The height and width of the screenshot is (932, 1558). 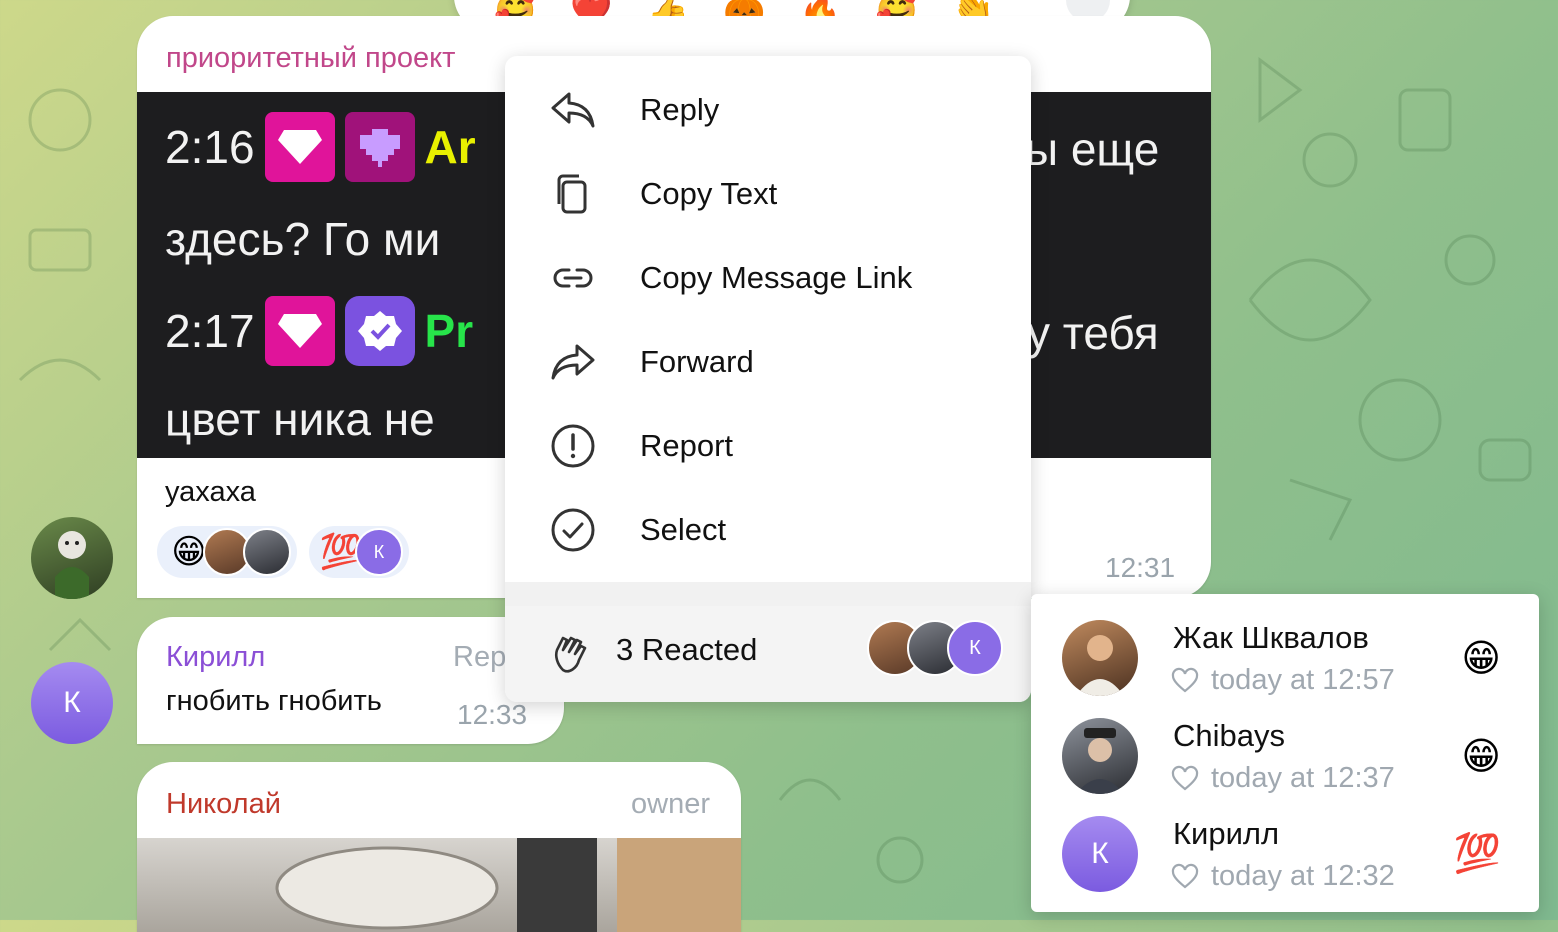 I want to click on menu-item-forward: Forward, so click(x=768, y=362).